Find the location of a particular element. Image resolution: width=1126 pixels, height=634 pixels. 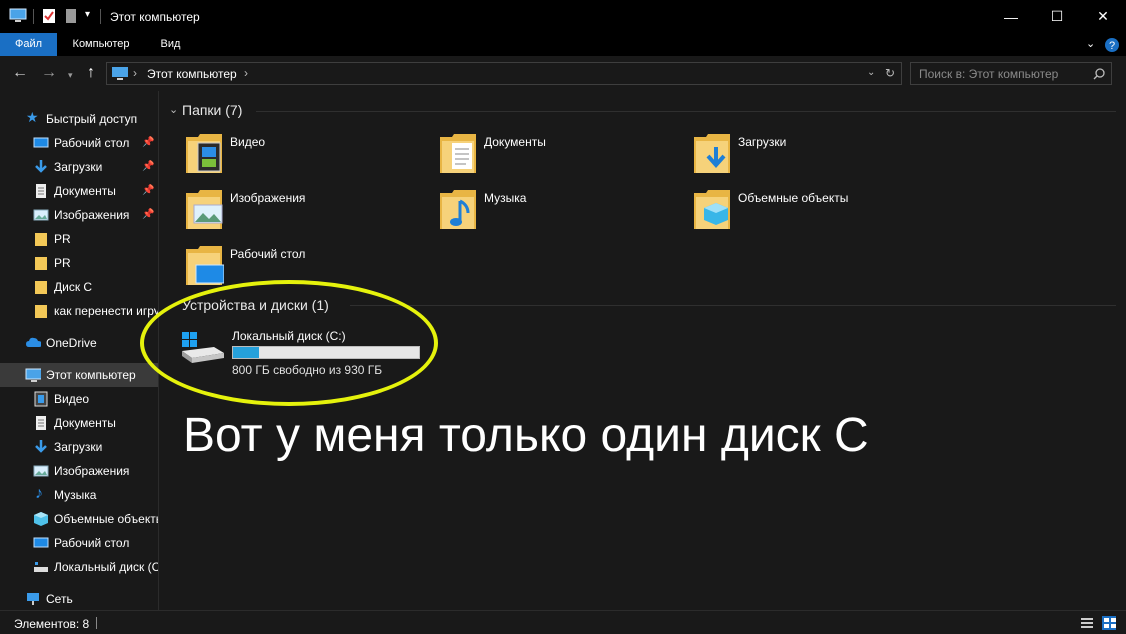

sidebar-item-quick-access: ★ Быстрый доступ is located at coordinates (79, 119).